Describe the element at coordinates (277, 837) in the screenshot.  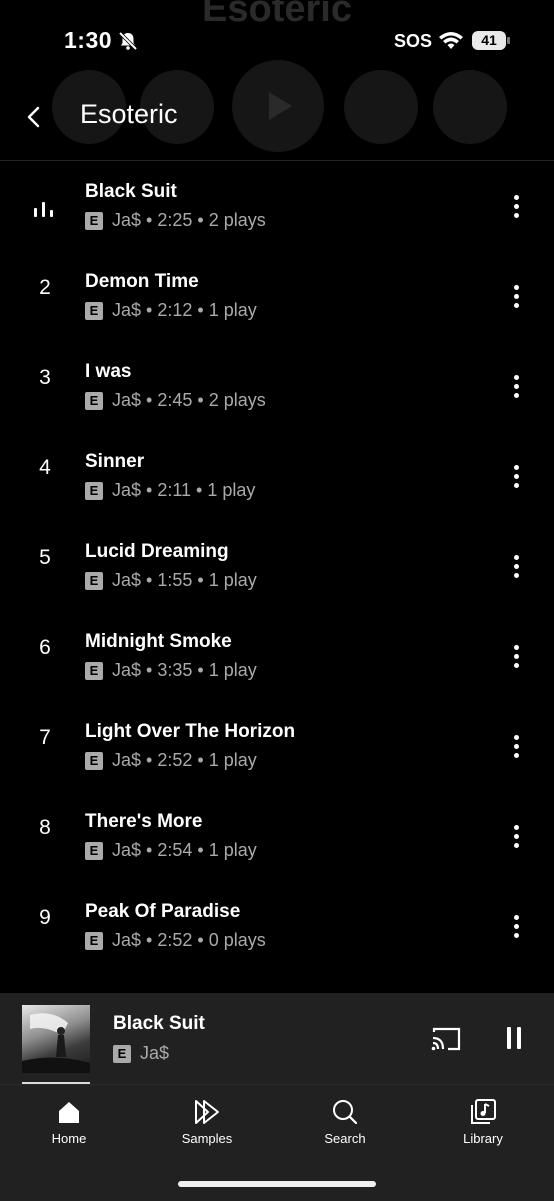
I see `track-row: 8 There's More E Ja$ • 2:54 • 1 play` at that location.